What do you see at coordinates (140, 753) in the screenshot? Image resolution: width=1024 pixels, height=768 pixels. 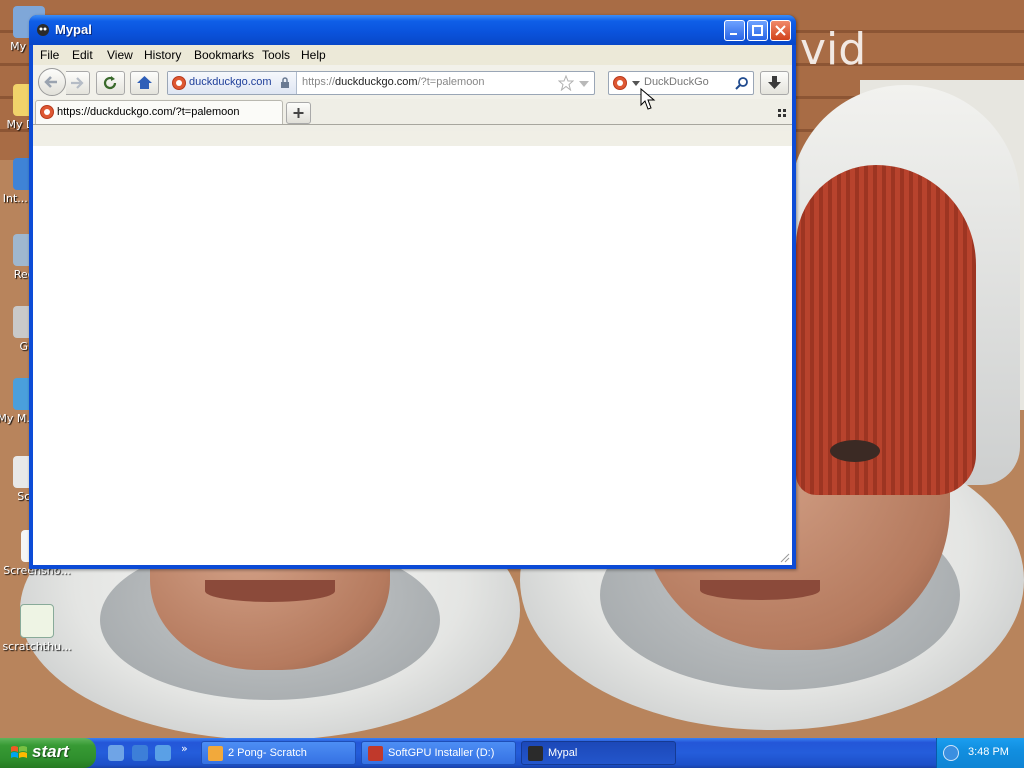 I see `quicklaunch-ie-icon` at bounding box center [140, 753].